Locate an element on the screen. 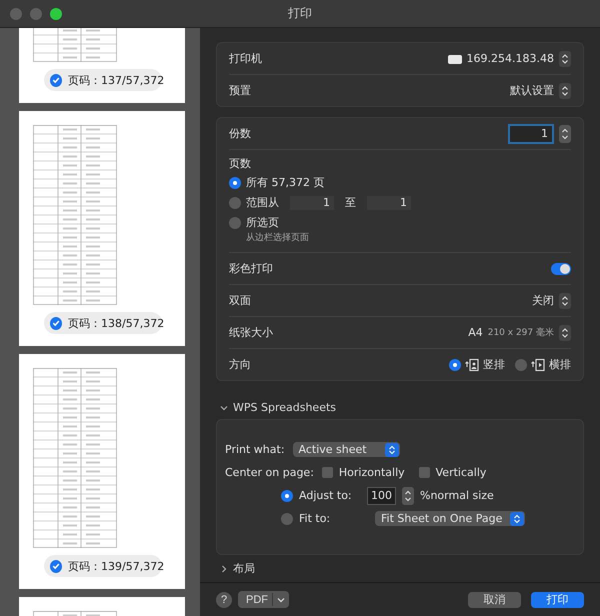  landscape-icon is located at coordinates (538, 365).